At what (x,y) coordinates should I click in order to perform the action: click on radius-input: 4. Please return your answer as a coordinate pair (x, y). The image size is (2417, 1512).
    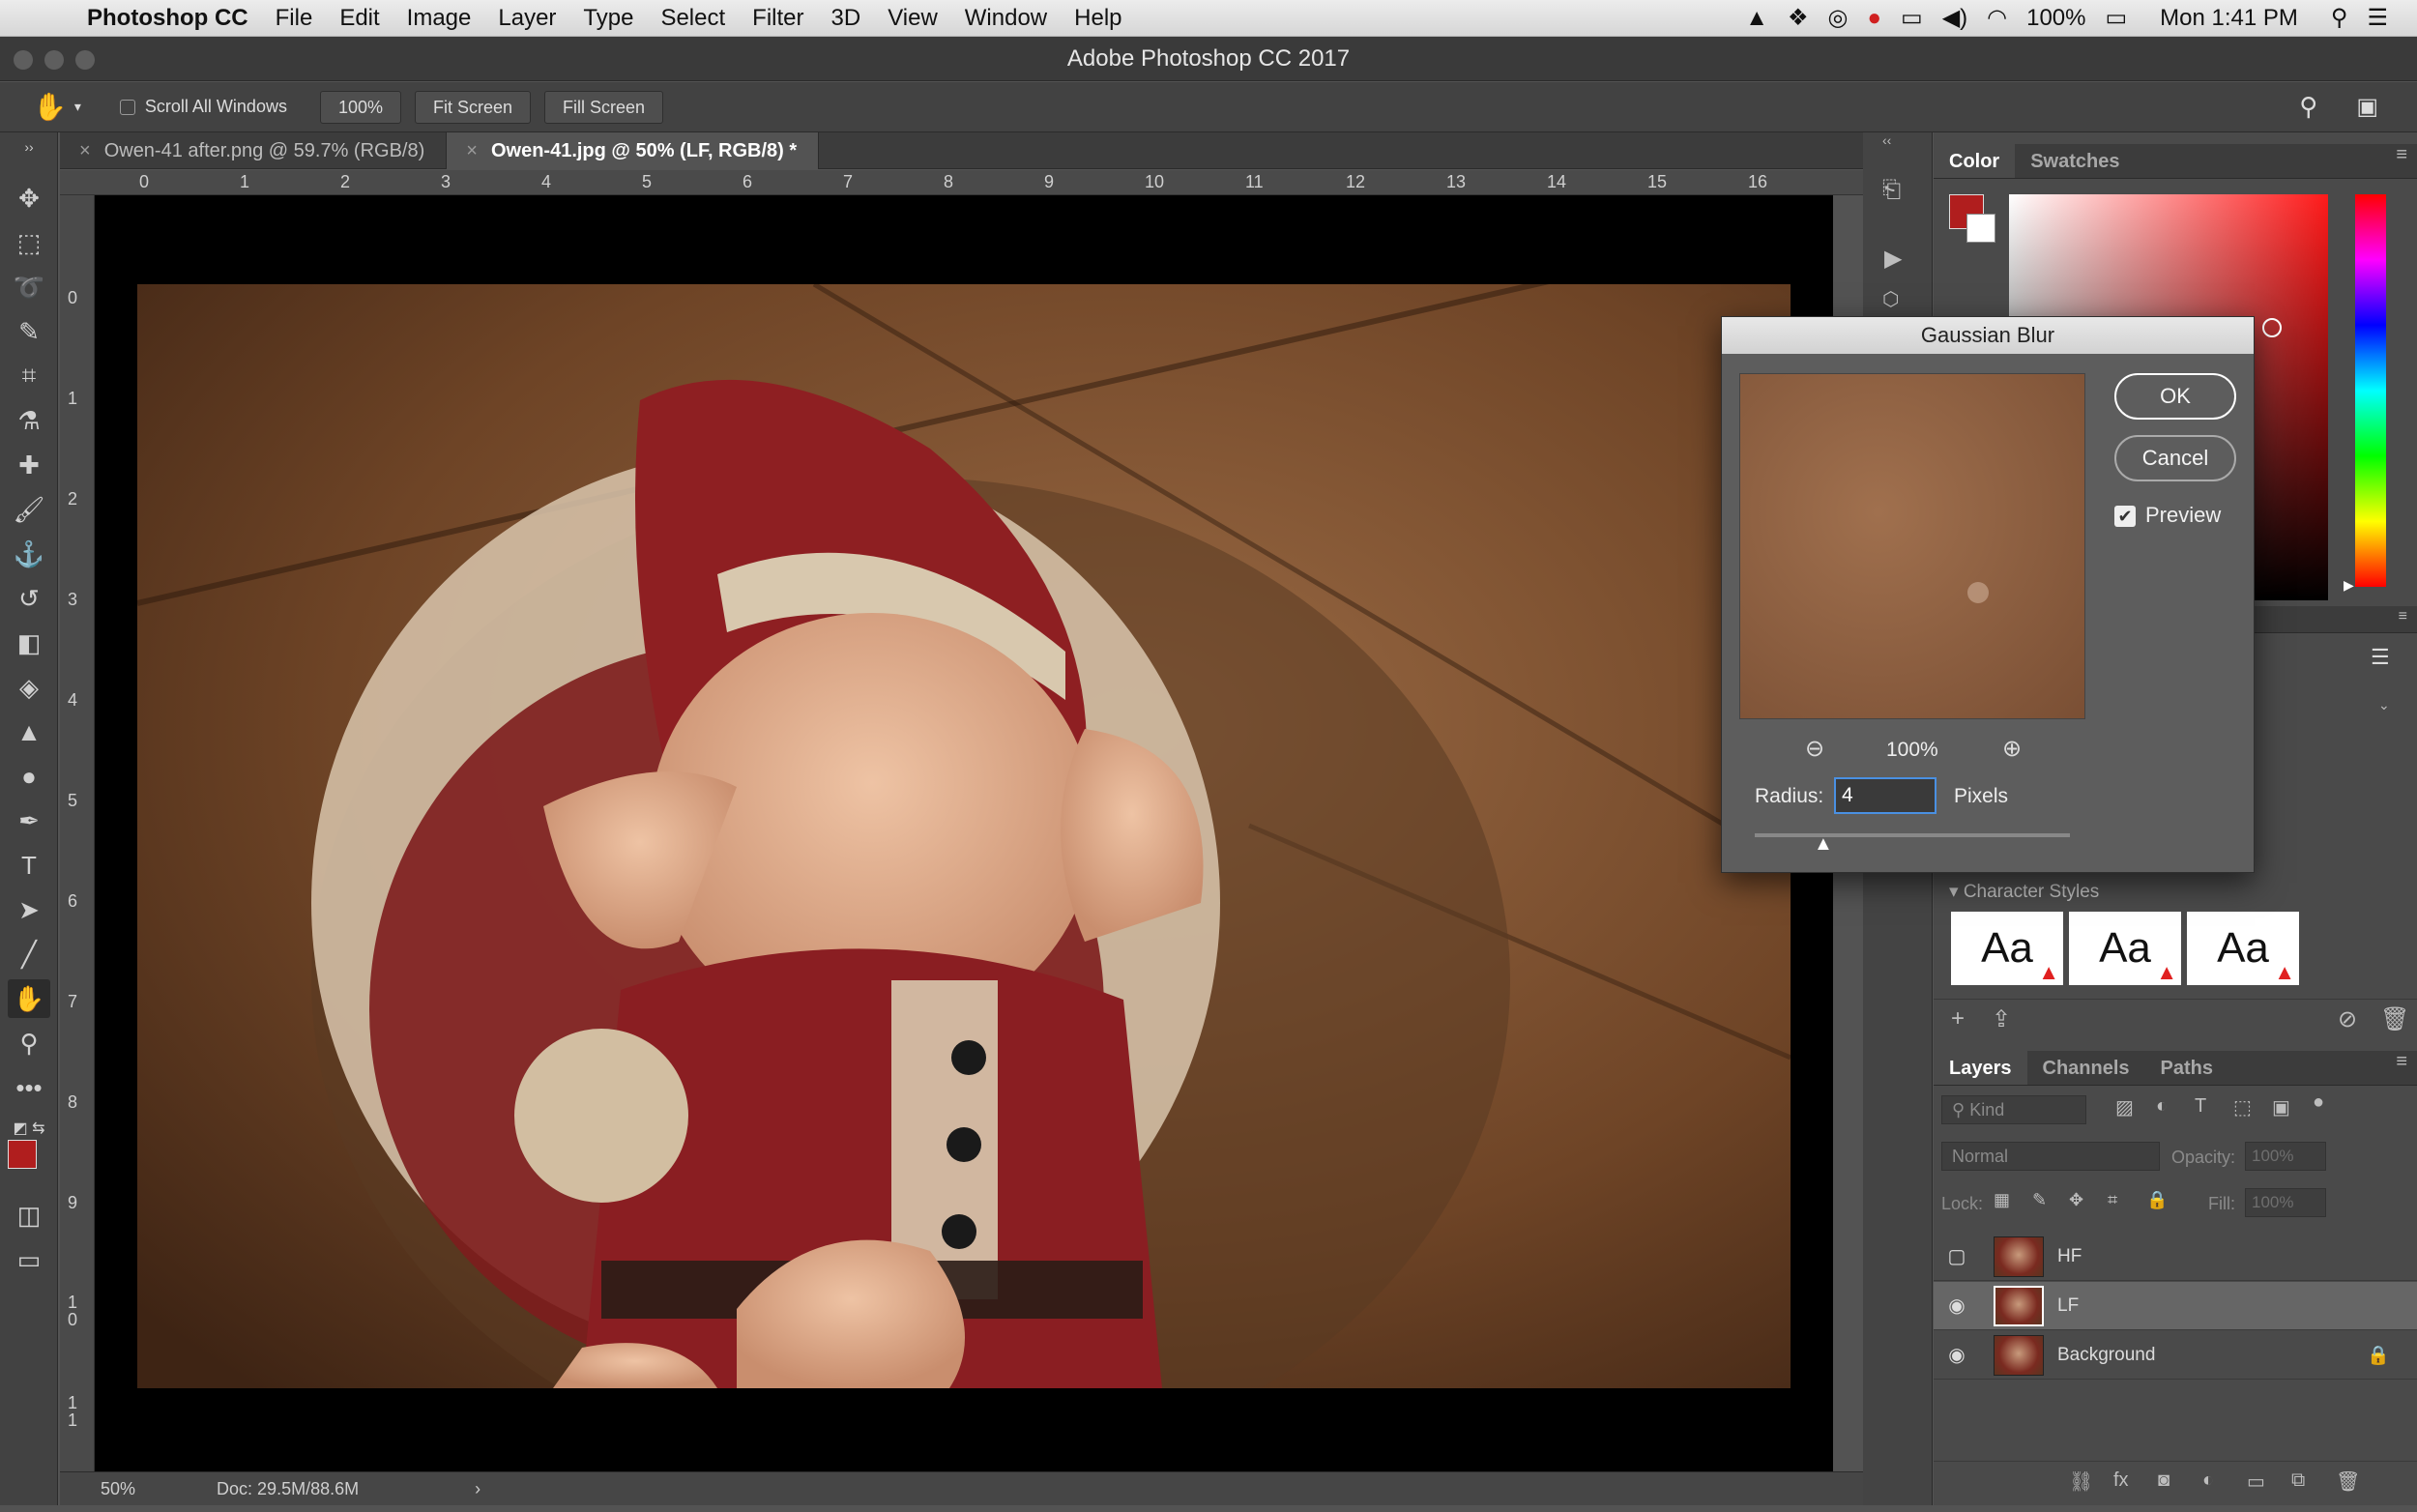
    Looking at the image, I should click on (1886, 795).